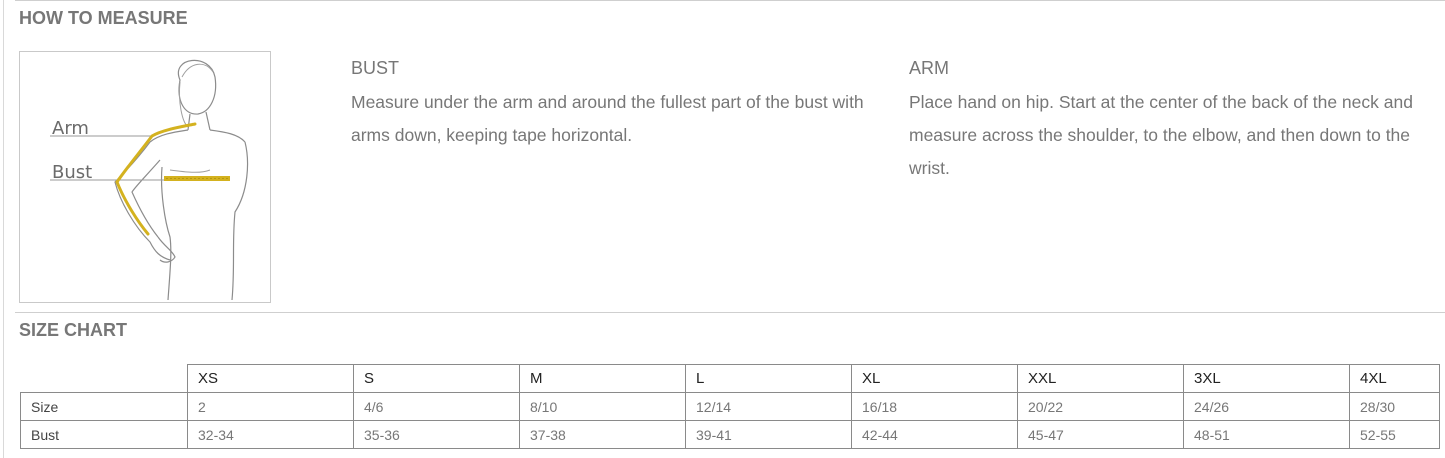 The height and width of the screenshot is (458, 1445). I want to click on column-header: M, so click(602, 378).